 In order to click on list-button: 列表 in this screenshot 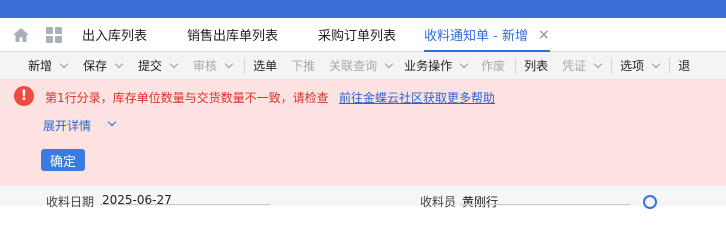, I will do `click(536, 66)`.